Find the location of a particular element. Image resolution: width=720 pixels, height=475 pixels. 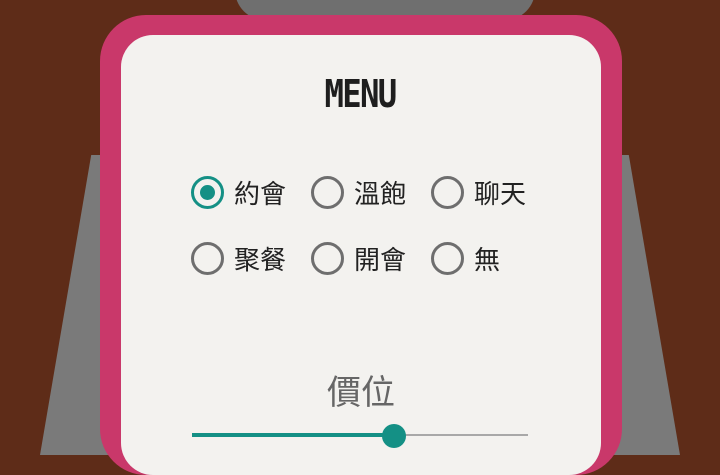

occasion-radio-group: 約會 溫飽 聊天 聚餐 開會 無 is located at coordinates (371, 236).